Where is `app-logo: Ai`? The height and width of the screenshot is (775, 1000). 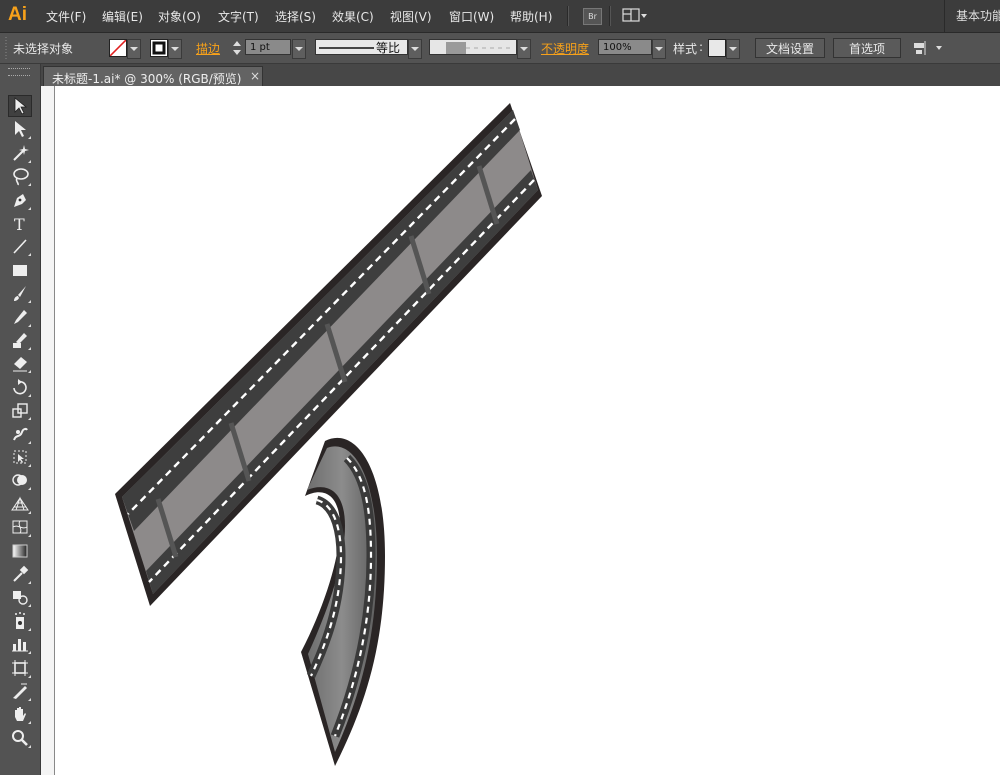
app-logo: Ai is located at coordinates (17, 14).